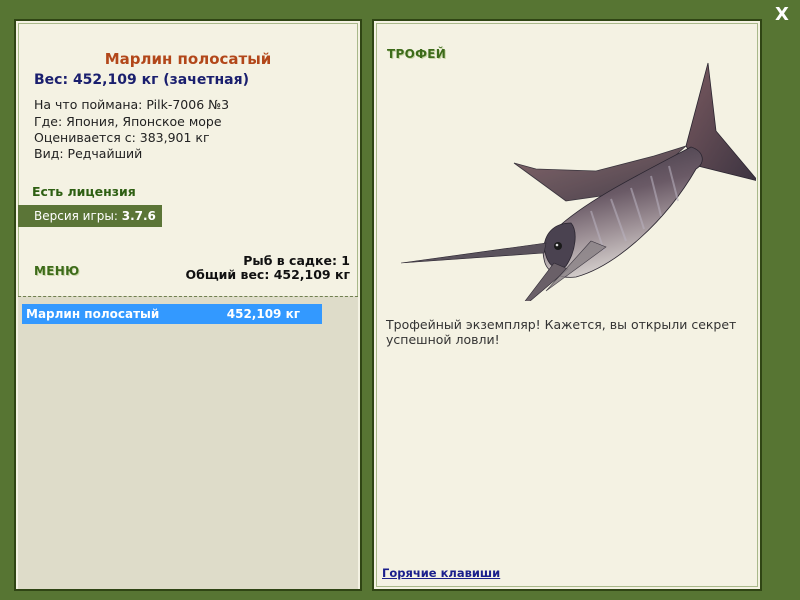 This screenshot has width=800, height=600. I want to click on game-version: Версия игры: 3.7.6, so click(90, 216).